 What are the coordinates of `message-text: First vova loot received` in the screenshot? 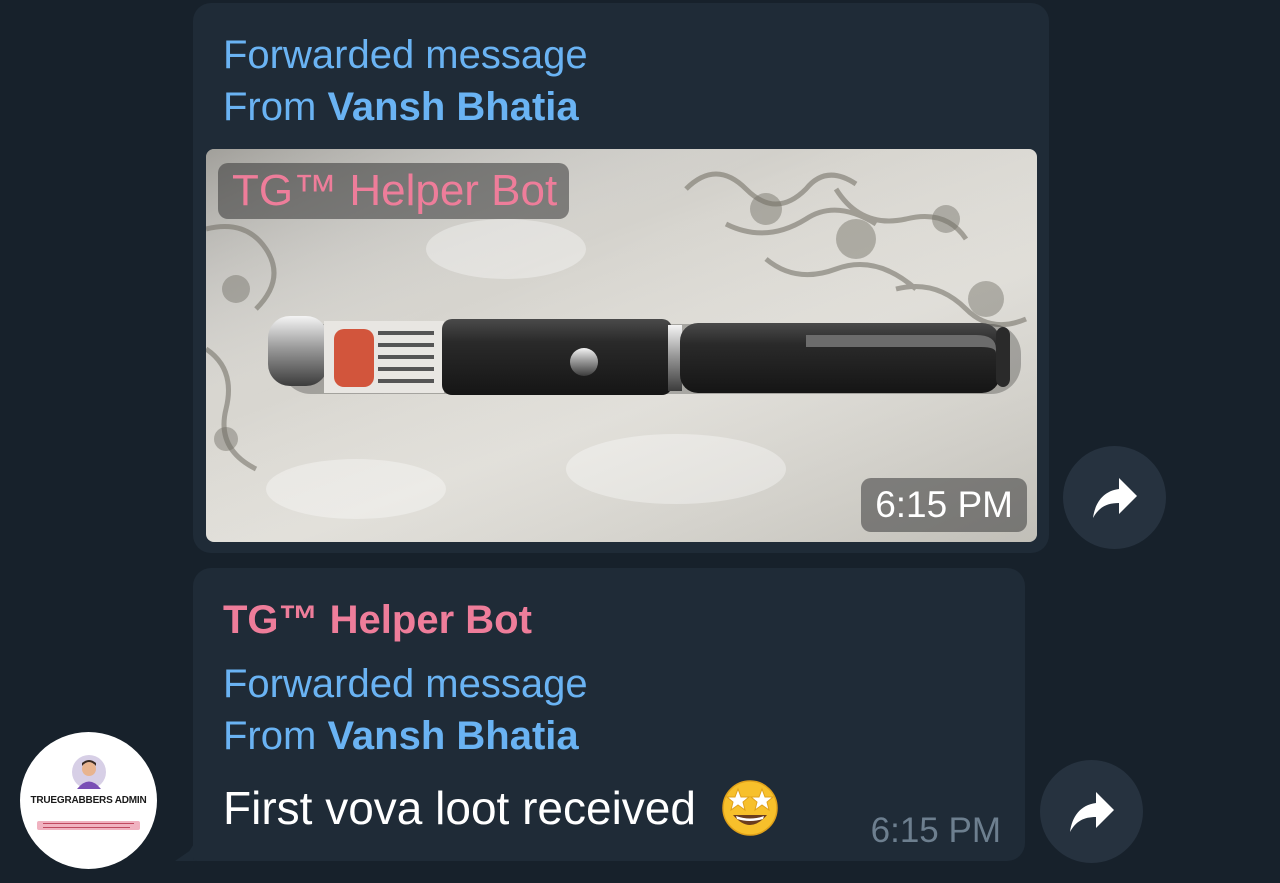 It's located at (459, 808).